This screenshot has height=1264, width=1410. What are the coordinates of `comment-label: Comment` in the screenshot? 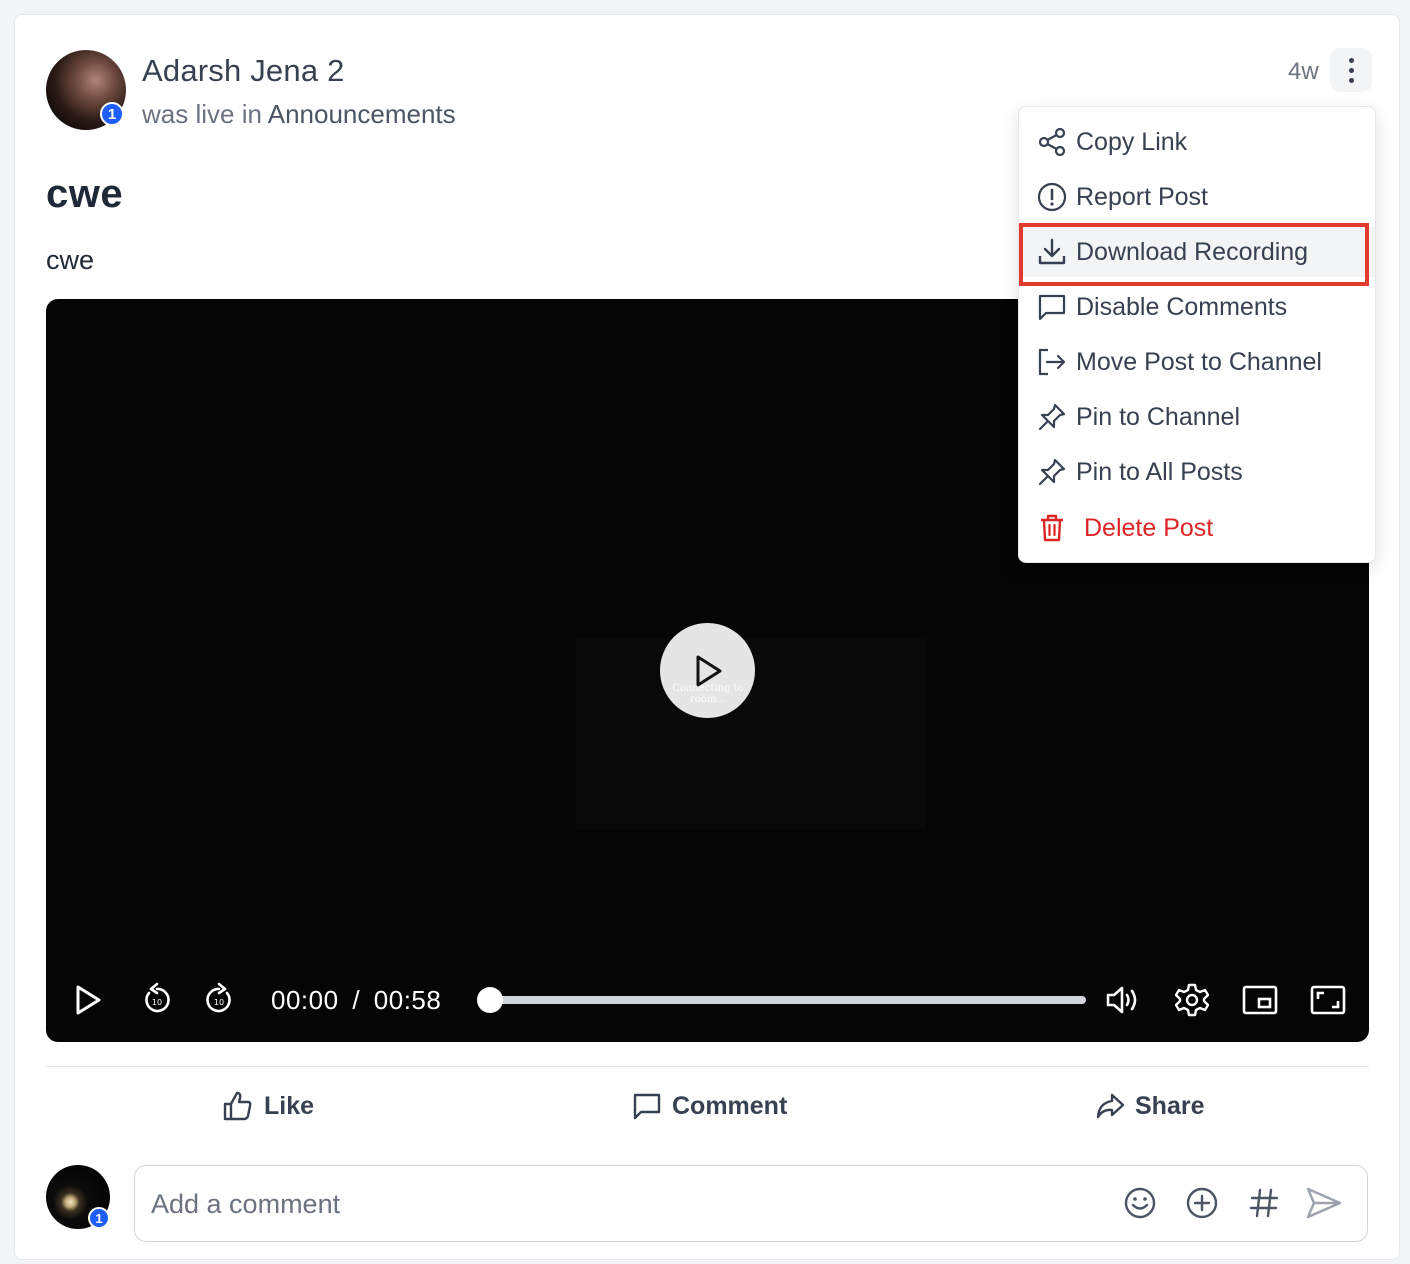 It's located at (730, 1105).